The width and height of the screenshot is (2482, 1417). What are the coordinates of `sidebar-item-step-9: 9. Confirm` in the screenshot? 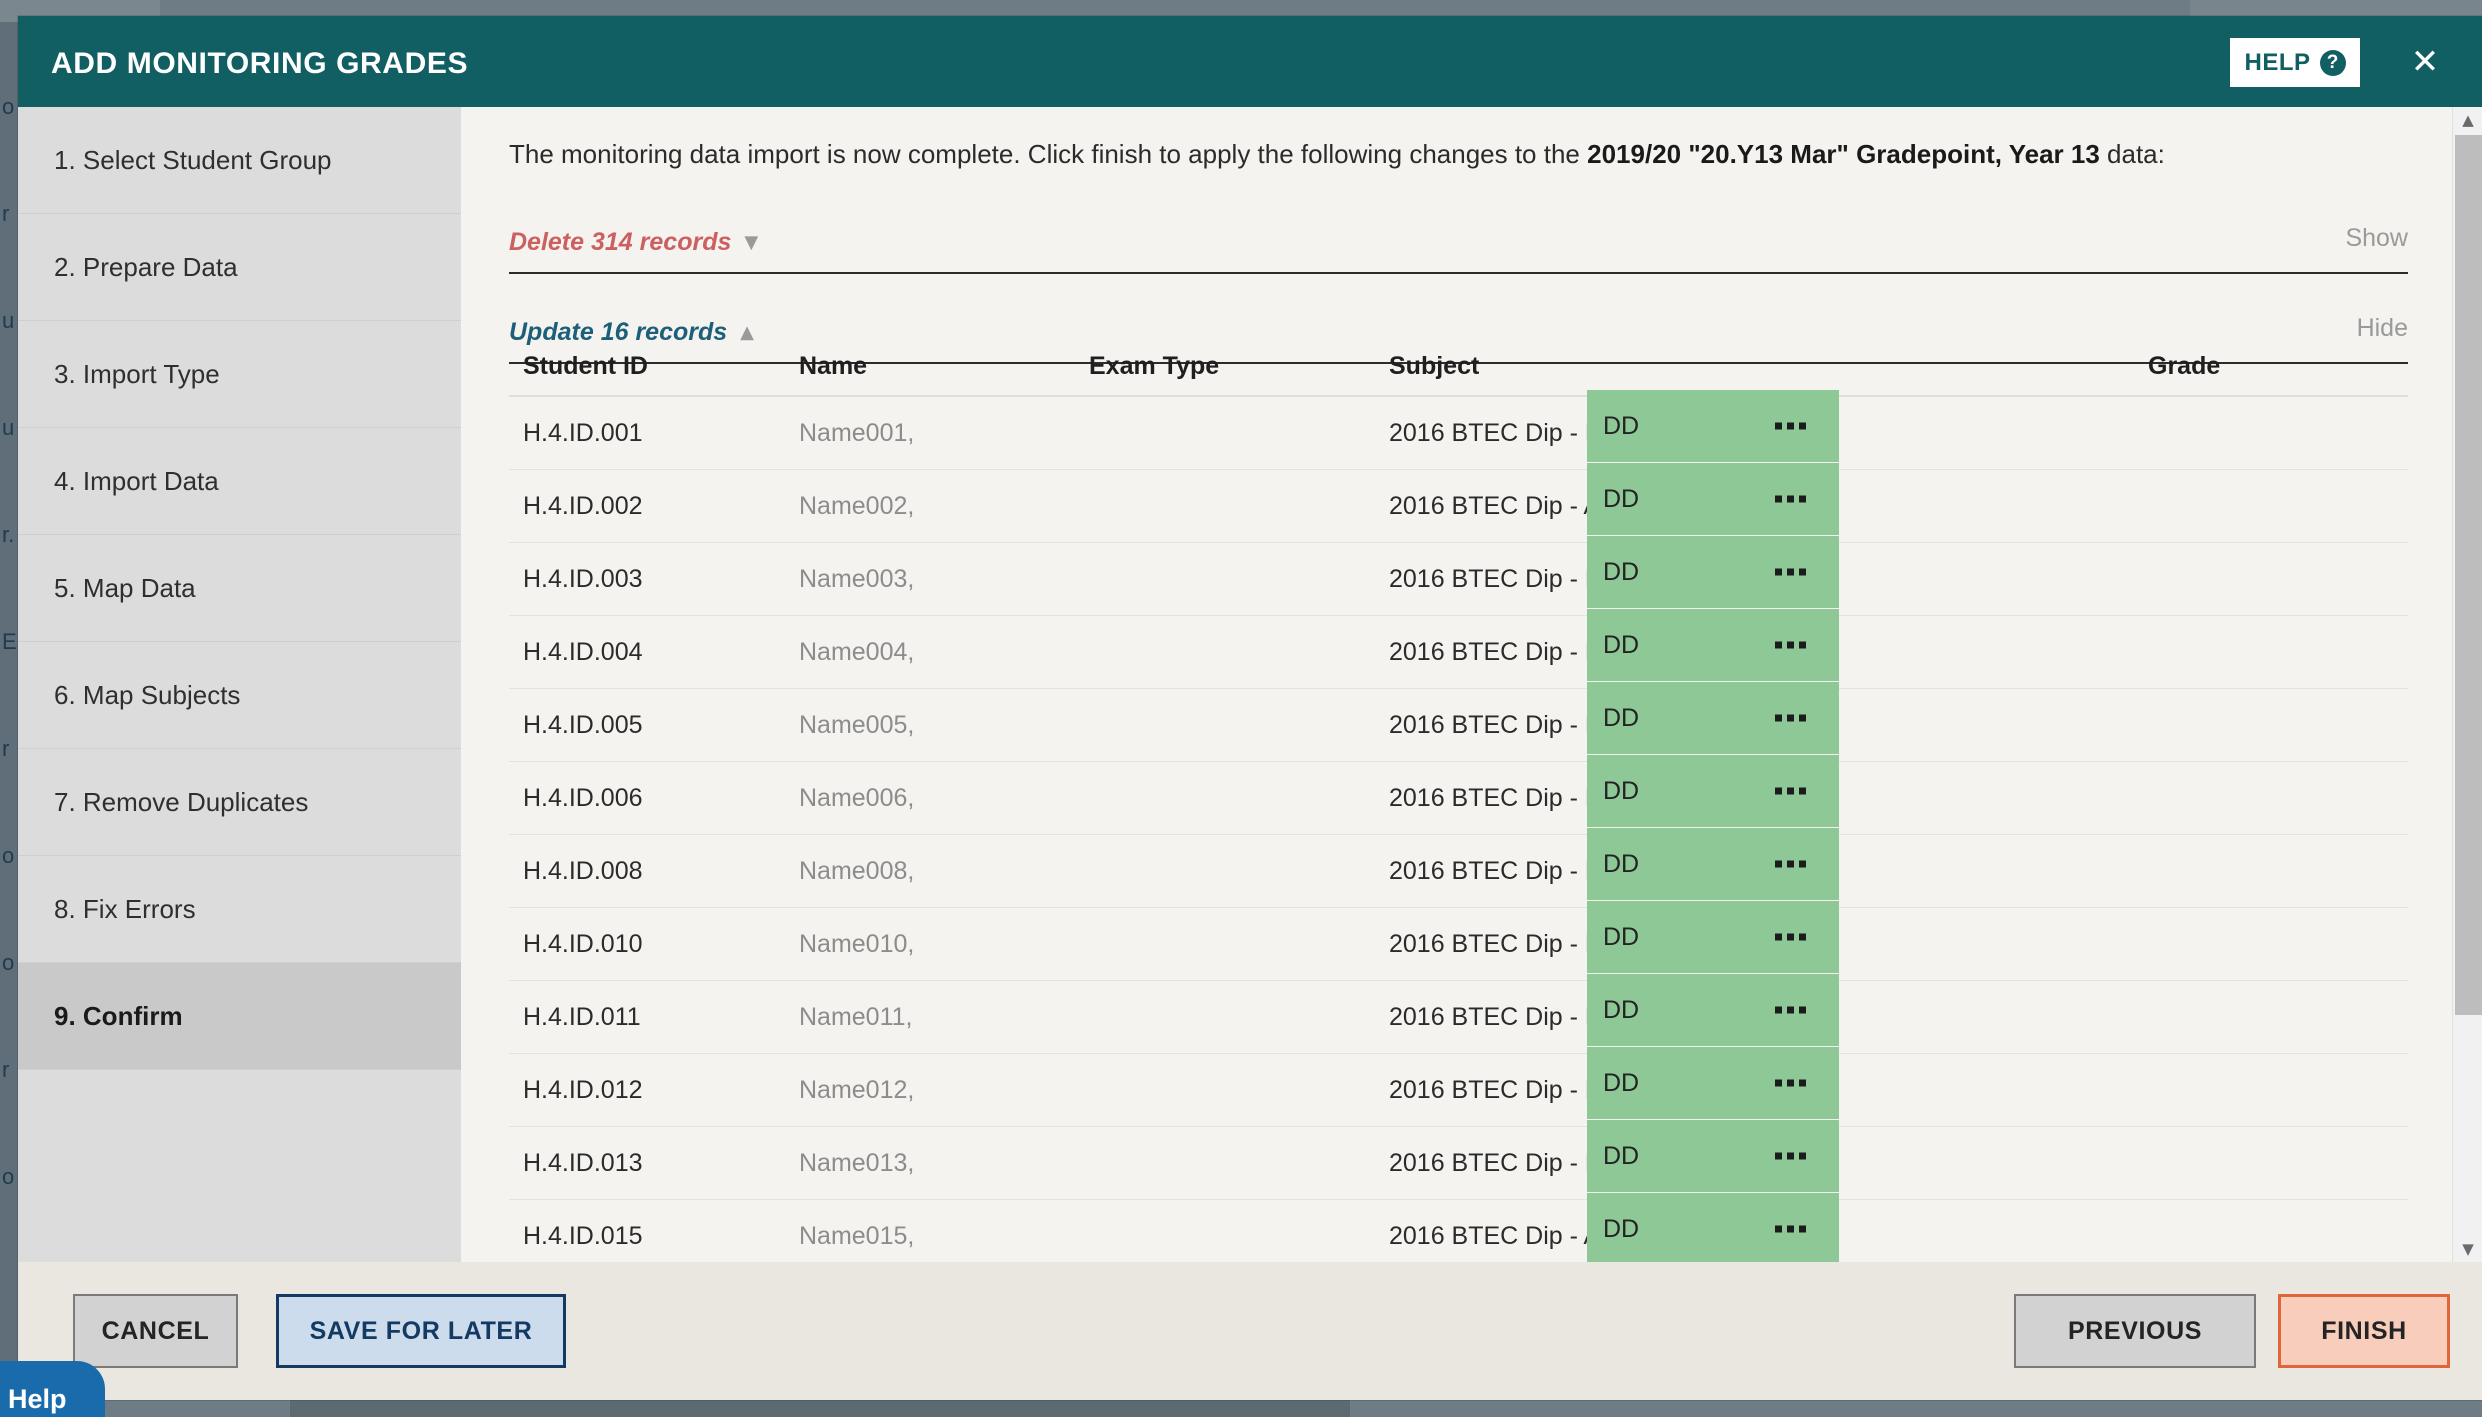 It's located at (239, 1016).